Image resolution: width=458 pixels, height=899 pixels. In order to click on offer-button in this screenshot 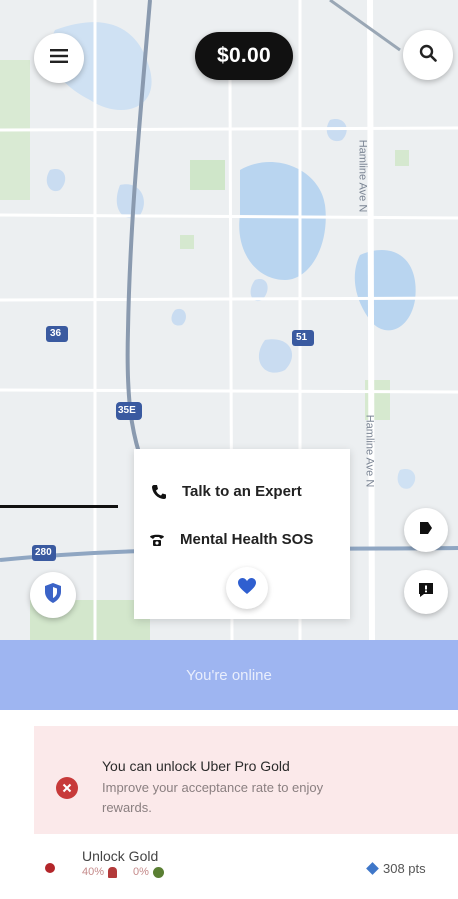, I will do `click(426, 530)`.